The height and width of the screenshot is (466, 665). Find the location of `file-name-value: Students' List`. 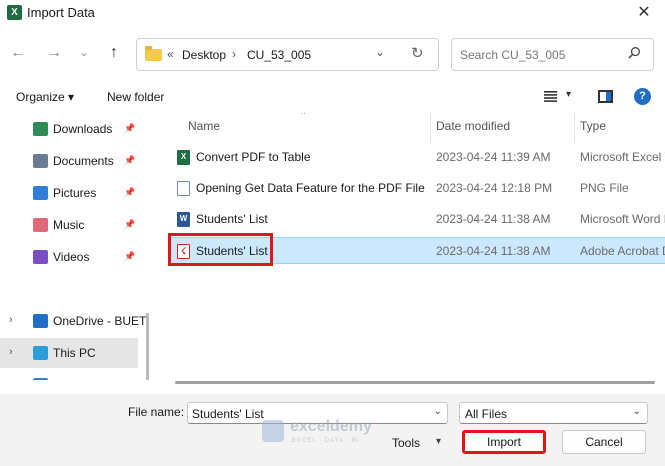

file-name-value: Students' List is located at coordinates (228, 414).